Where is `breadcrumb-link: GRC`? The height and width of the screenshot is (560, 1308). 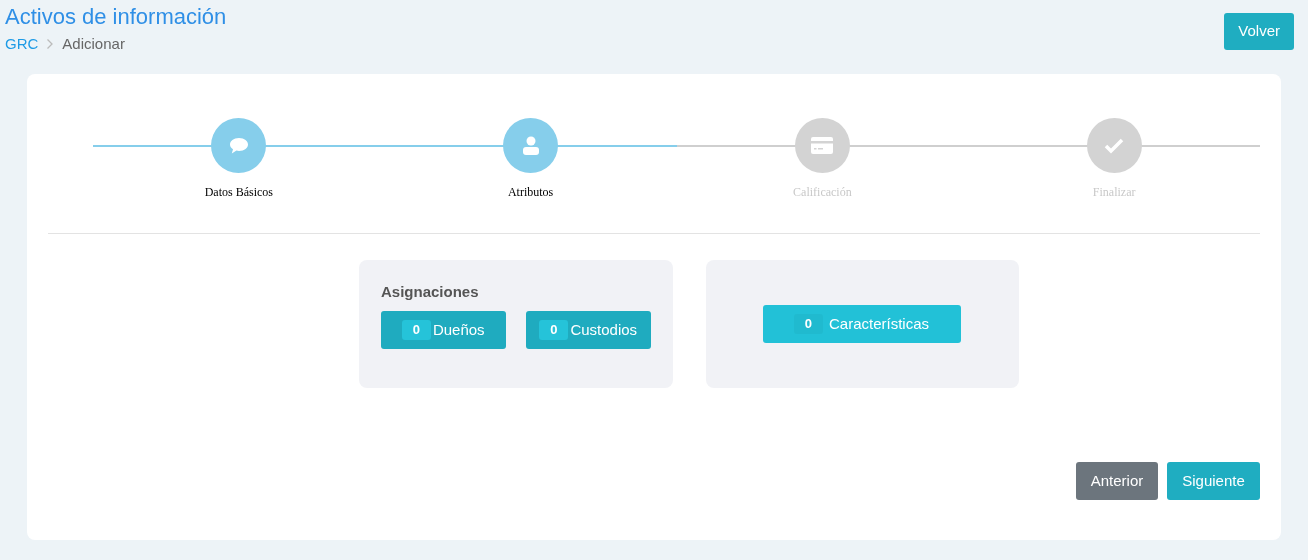 breadcrumb-link: GRC is located at coordinates (22, 44).